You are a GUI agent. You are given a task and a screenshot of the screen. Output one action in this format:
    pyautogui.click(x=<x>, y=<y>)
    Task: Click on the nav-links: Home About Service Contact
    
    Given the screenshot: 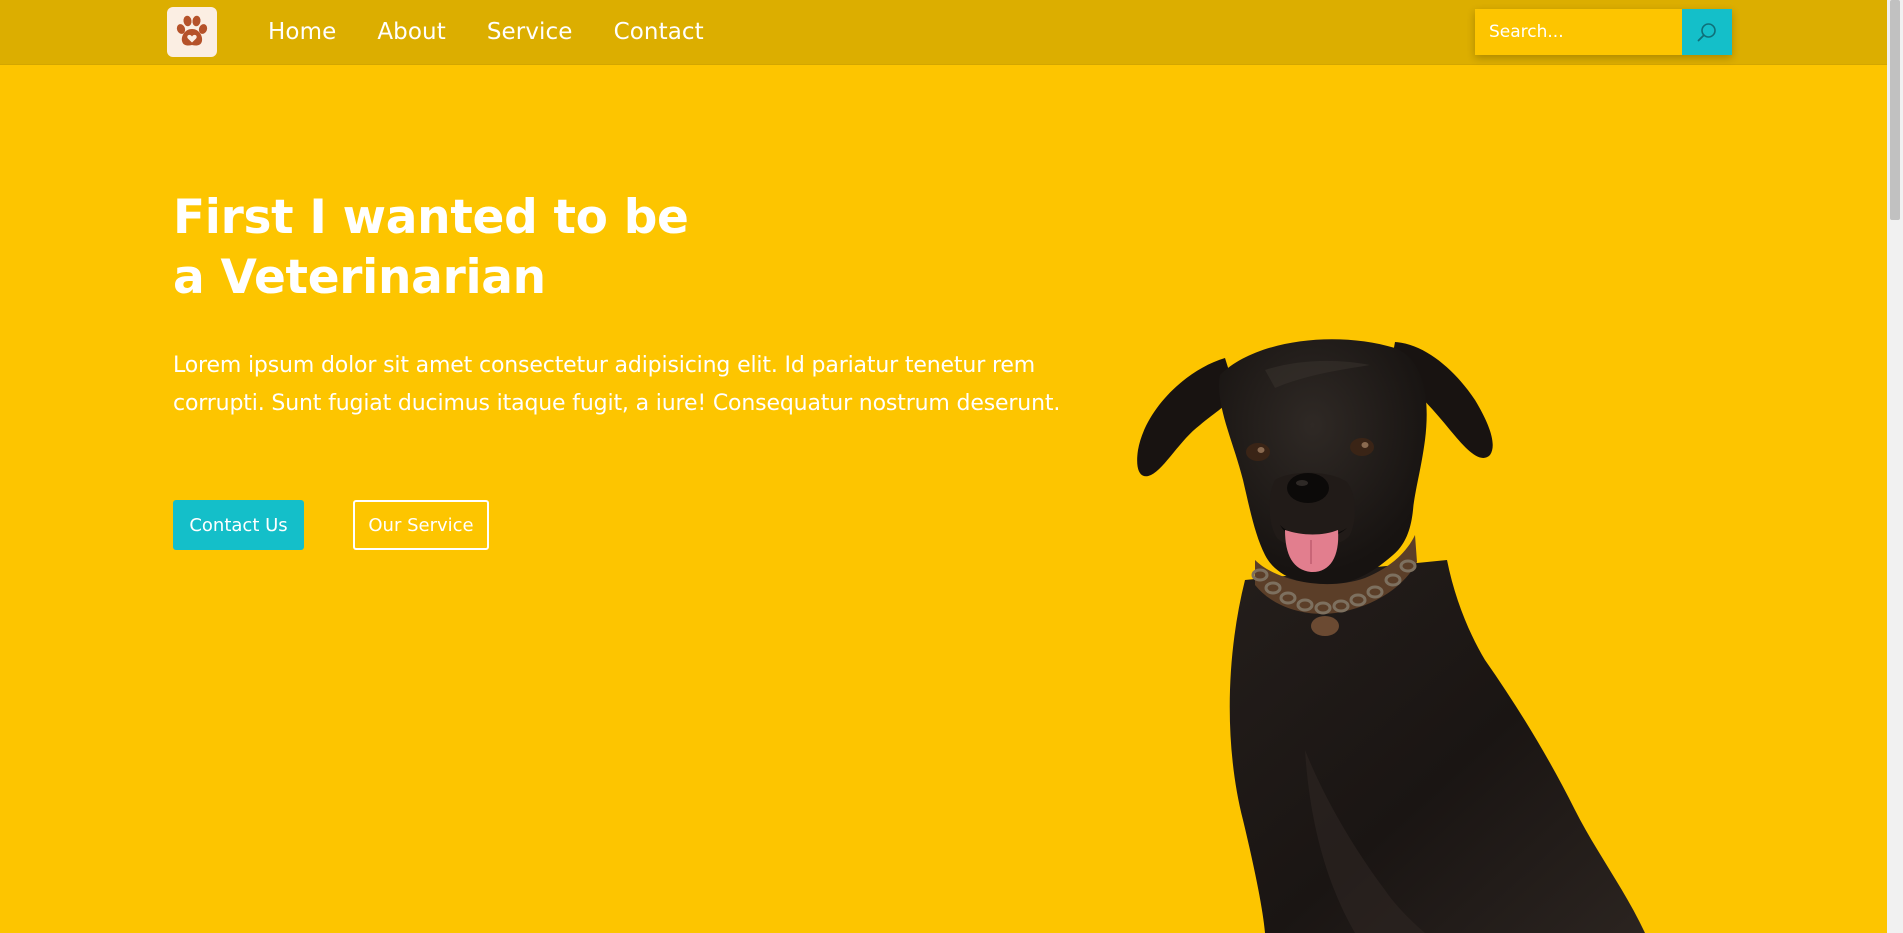 What is the action you would take?
    pyautogui.click(x=506, y=32)
    